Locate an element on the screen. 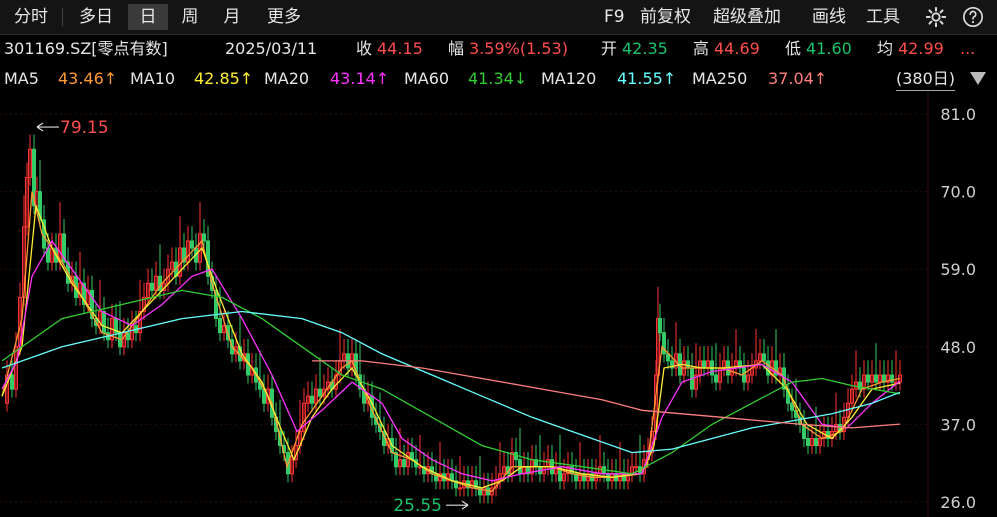 This screenshot has height=517, width=997. forward-adjust-button: 前复权 is located at coordinates (665, 17).